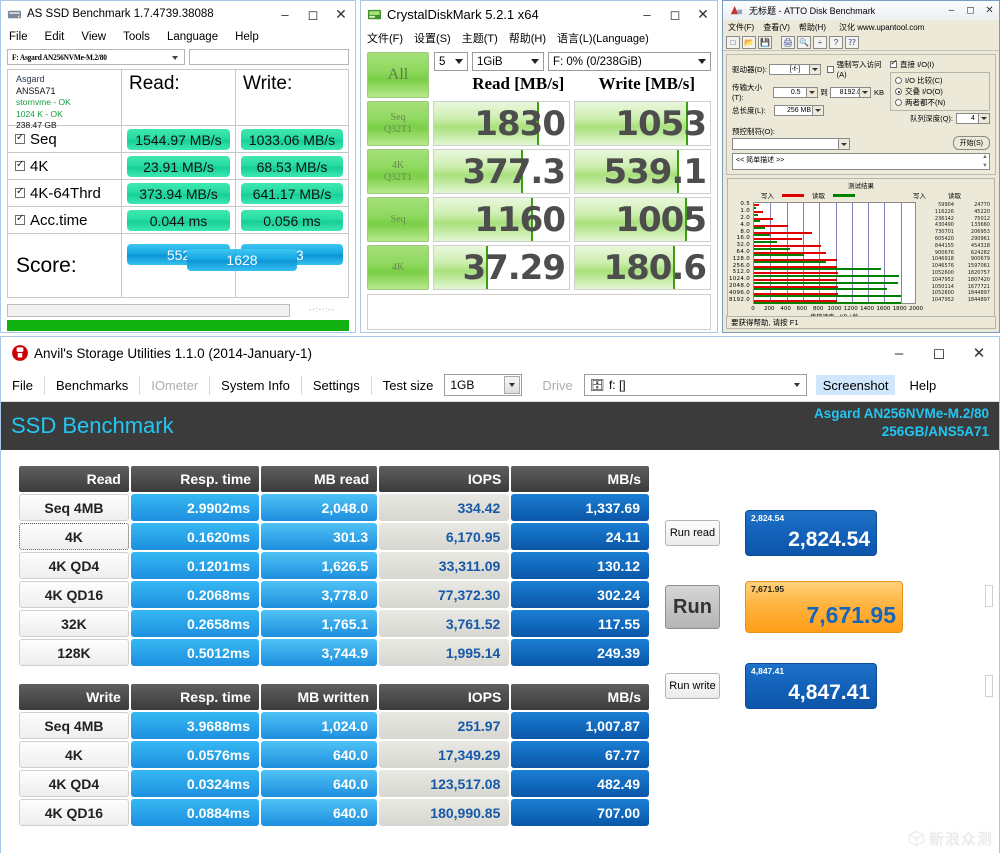 The height and width of the screenshot is (853, 1000). I want to click on read-row-label: 4K QD4, so click(74, 565).